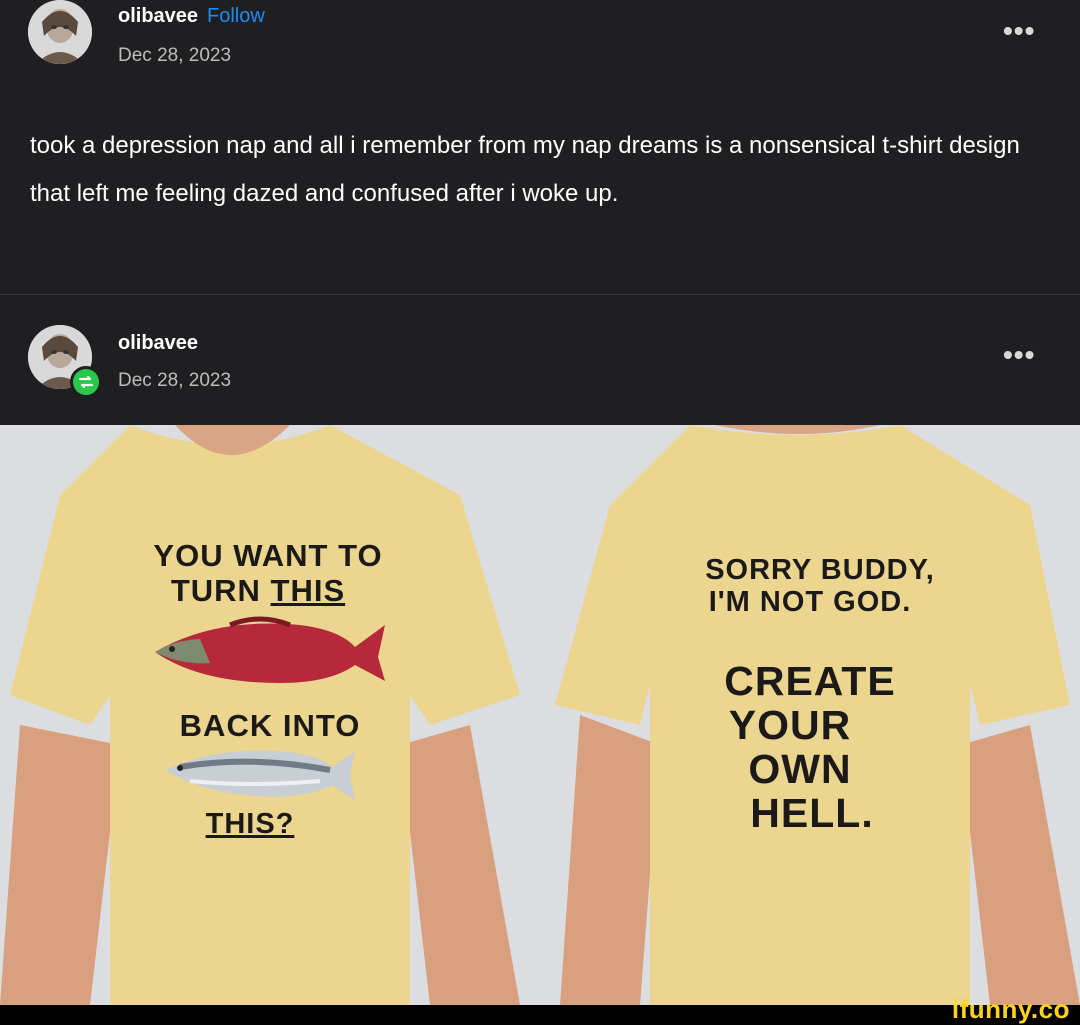  What do you see at coordinates (1019, 31) in the screenshot?
I see `more-horizontal-icon: •••` at bounding box center [1019, 31].